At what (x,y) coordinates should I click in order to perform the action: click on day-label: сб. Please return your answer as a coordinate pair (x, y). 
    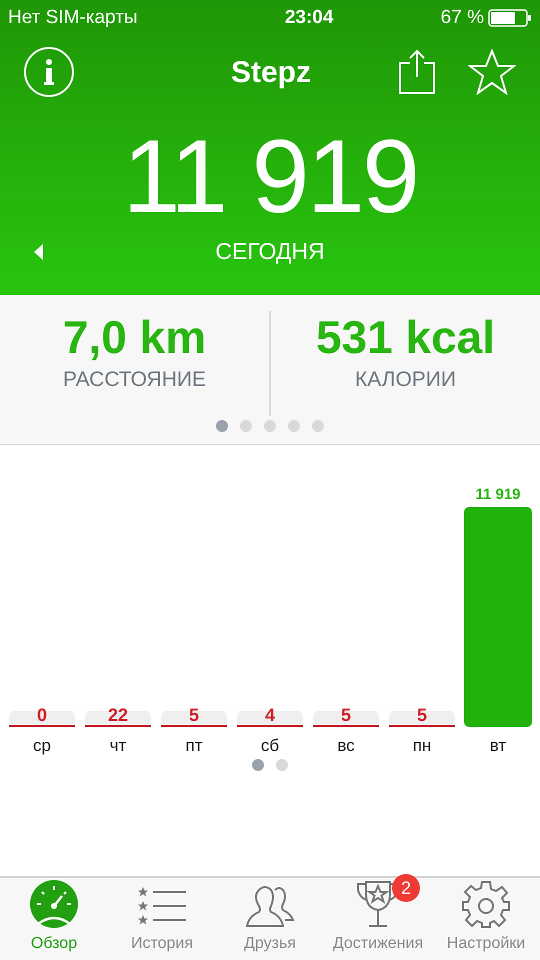
    Looking at the image, I should click on (270, 745).